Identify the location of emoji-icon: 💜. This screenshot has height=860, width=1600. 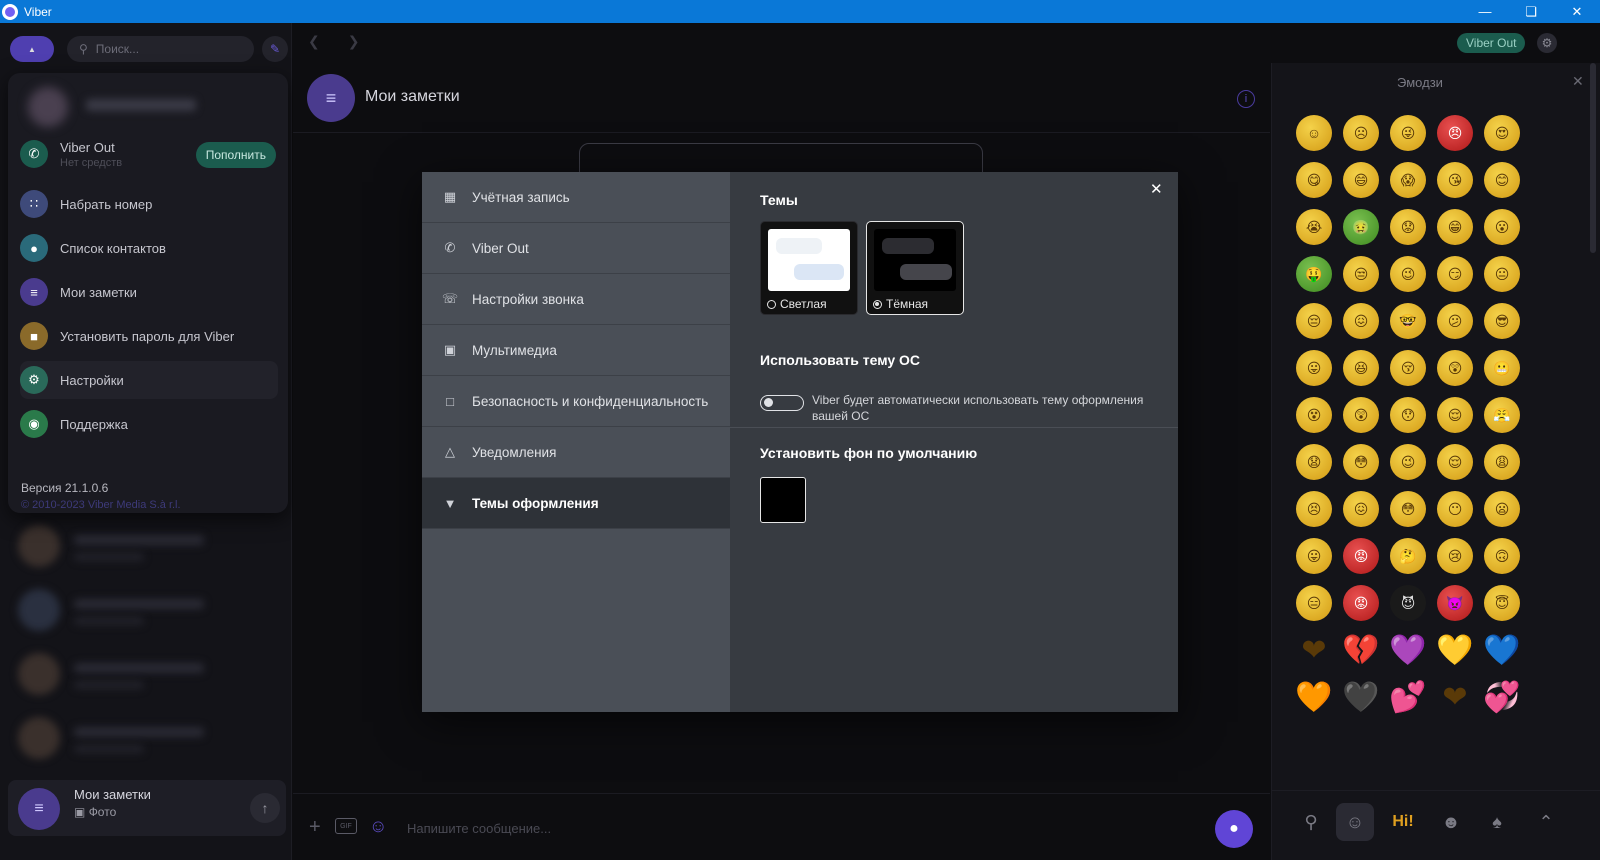
(1407, 650).